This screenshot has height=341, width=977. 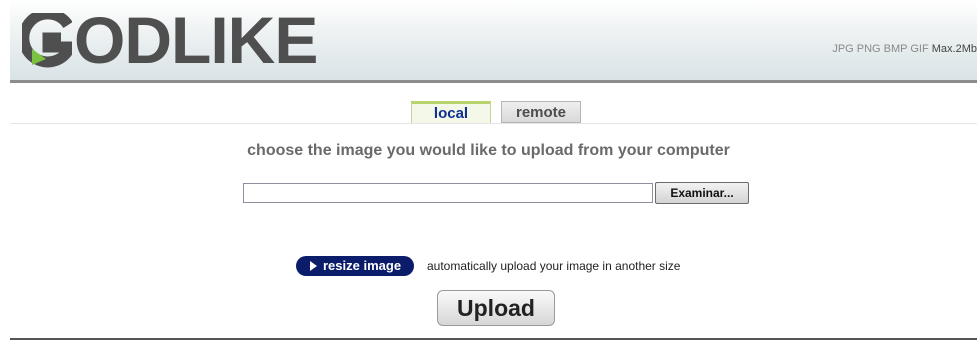 What do you see at coordinates (448, 193) in the screenshot?
I see `file-path-input` at bounding box center [448, 193].